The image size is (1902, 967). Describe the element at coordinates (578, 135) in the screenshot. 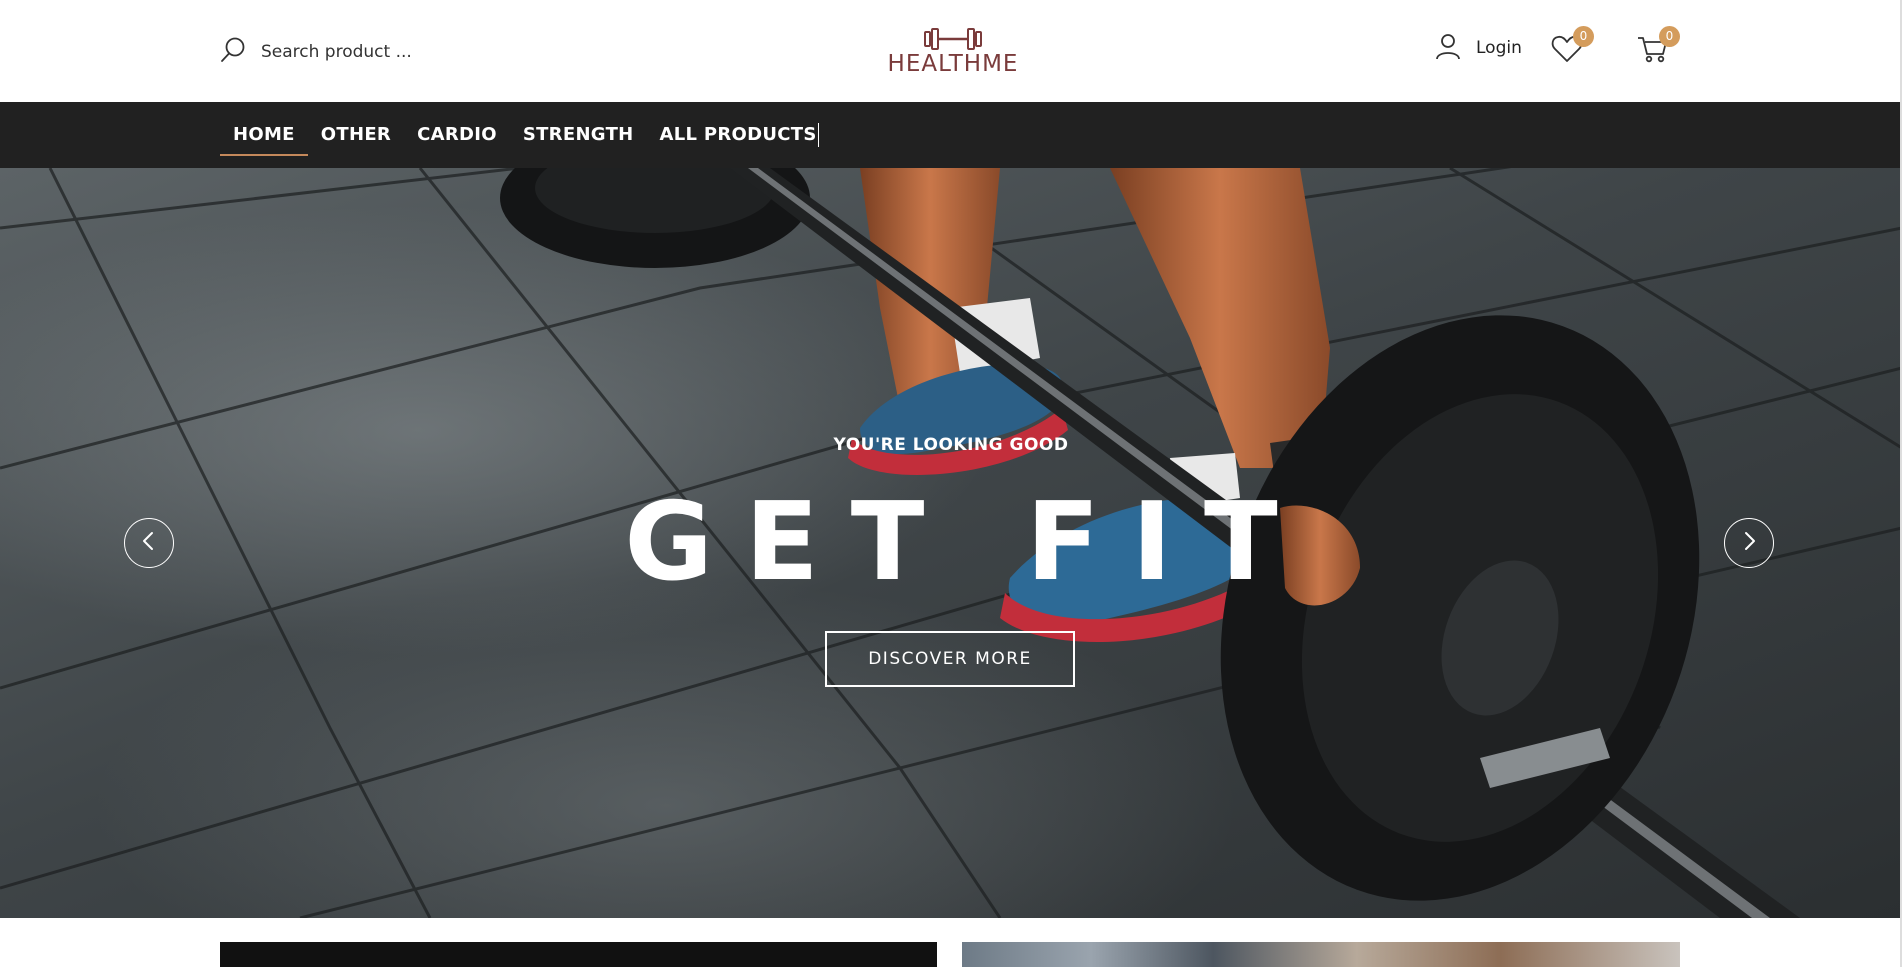

I see `nav-item-strength: STRENGTH` at that location.